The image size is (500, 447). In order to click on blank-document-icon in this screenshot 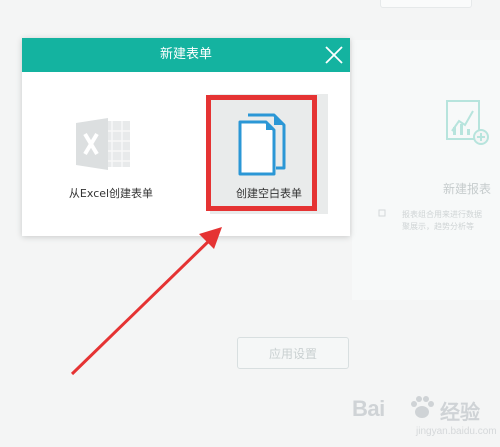, I will do `click(262, 144)`.